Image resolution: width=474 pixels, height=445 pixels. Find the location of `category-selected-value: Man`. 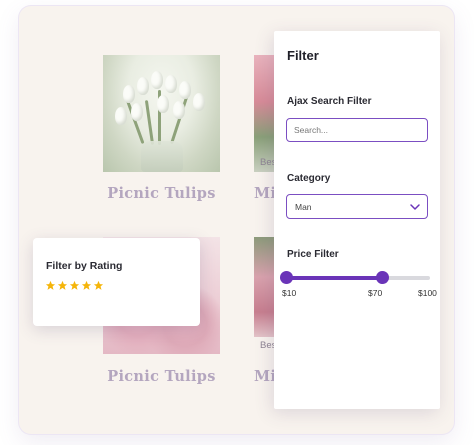

category-selected-value: Man is located at coordinates (303, 207).